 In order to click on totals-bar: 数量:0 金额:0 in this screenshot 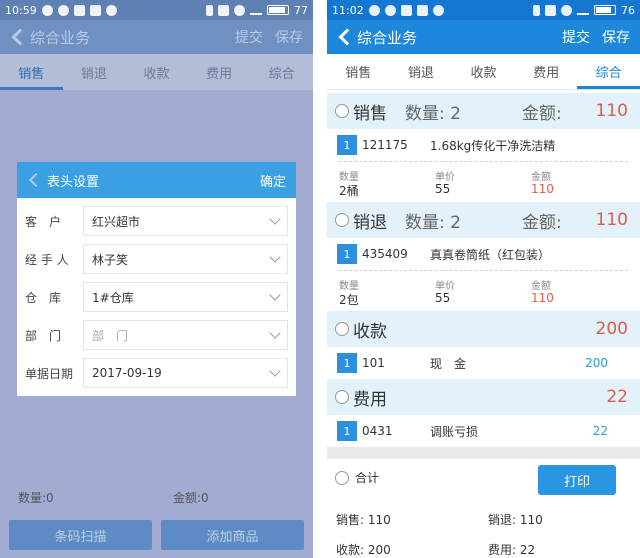, I will do `click(156, 497)`.